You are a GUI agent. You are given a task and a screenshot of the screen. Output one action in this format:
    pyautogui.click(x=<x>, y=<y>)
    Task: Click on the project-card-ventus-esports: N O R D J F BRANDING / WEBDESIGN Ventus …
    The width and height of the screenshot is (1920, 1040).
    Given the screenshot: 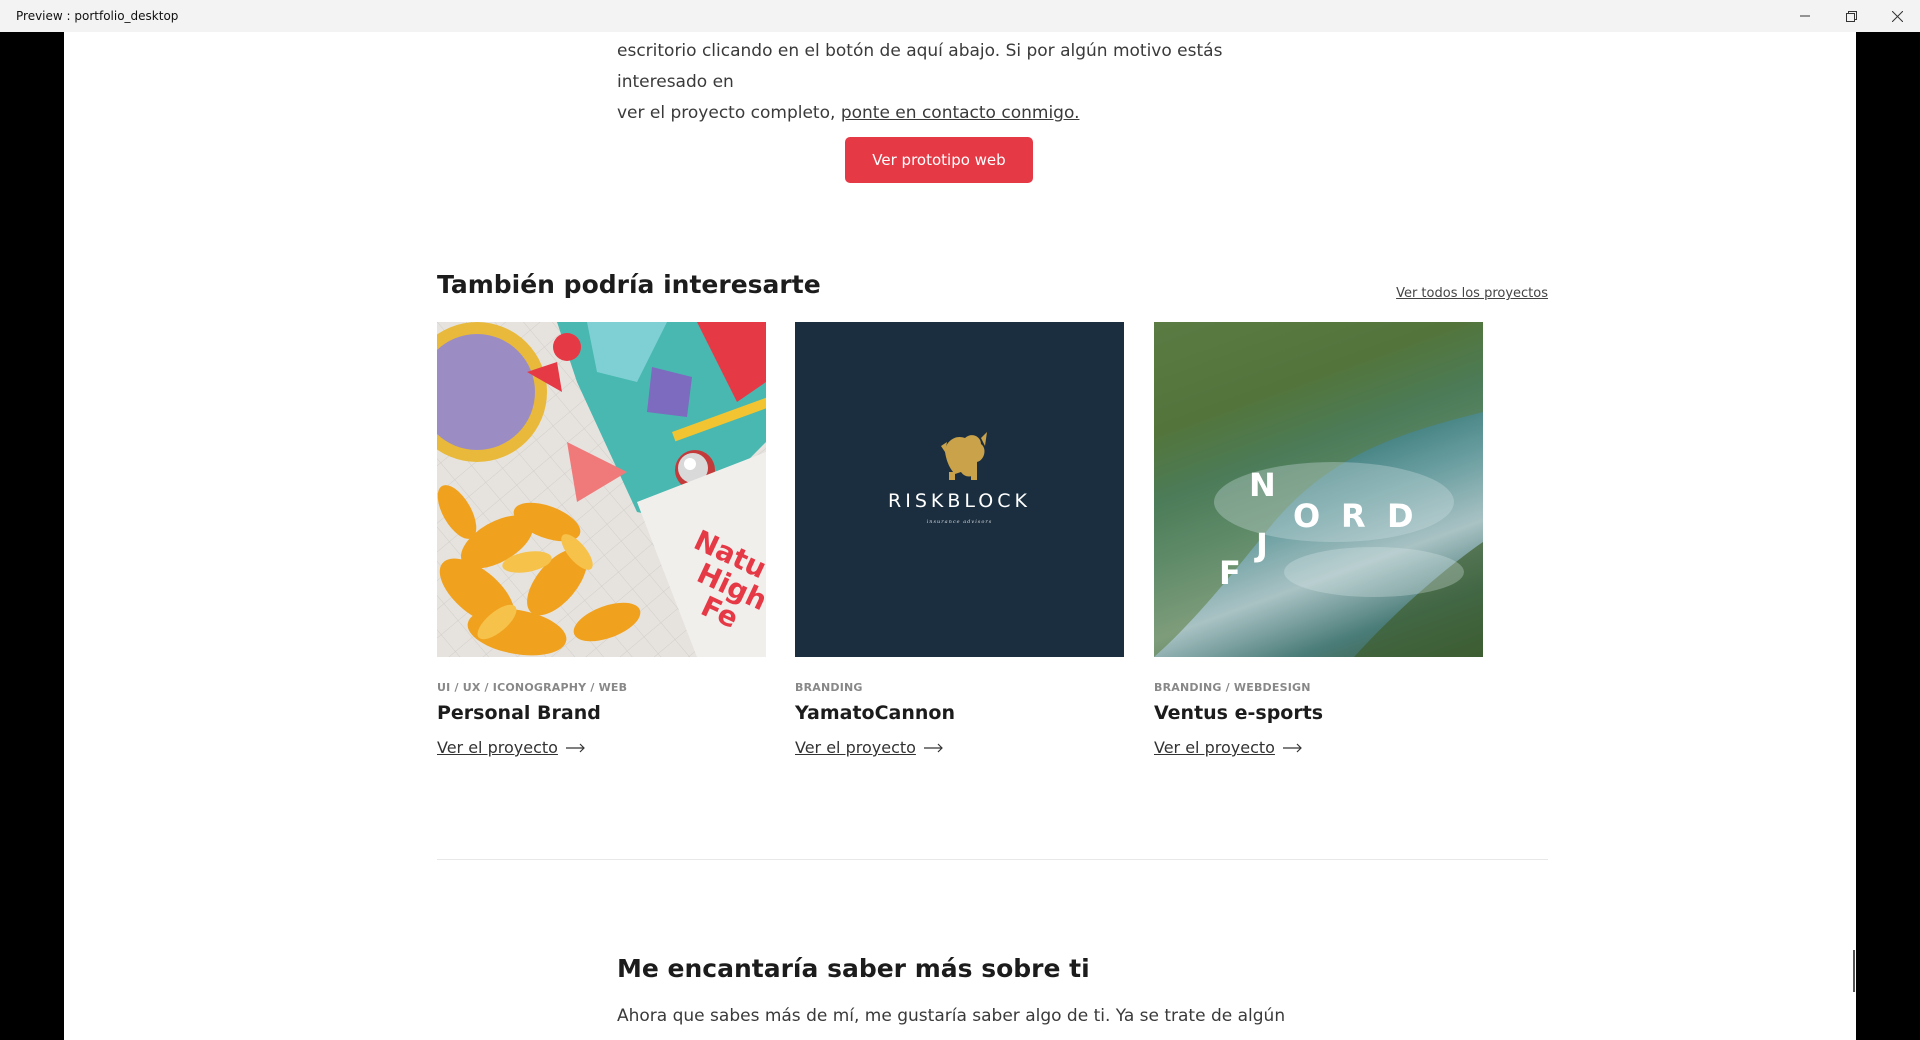 What is the action you would take?
    pyautogui.click(x=1318, y=539)
    